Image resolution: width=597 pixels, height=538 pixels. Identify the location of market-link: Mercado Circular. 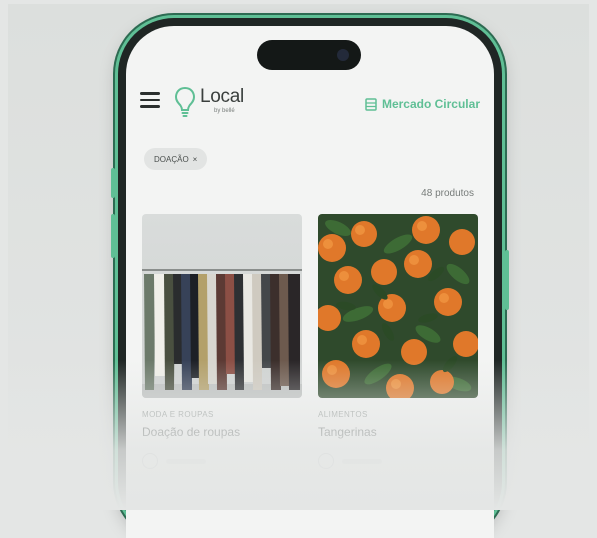
(422, 104).